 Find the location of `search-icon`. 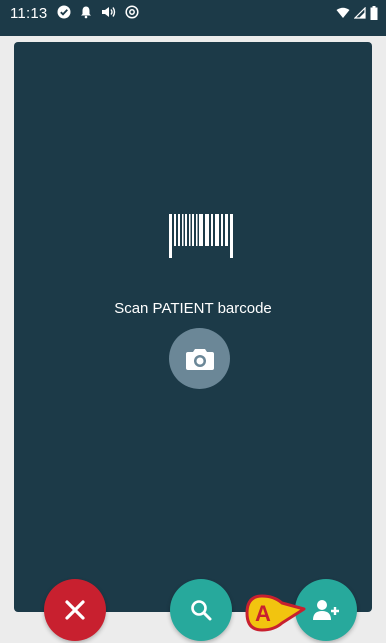

search-icon is located at coordinates (201, 610).